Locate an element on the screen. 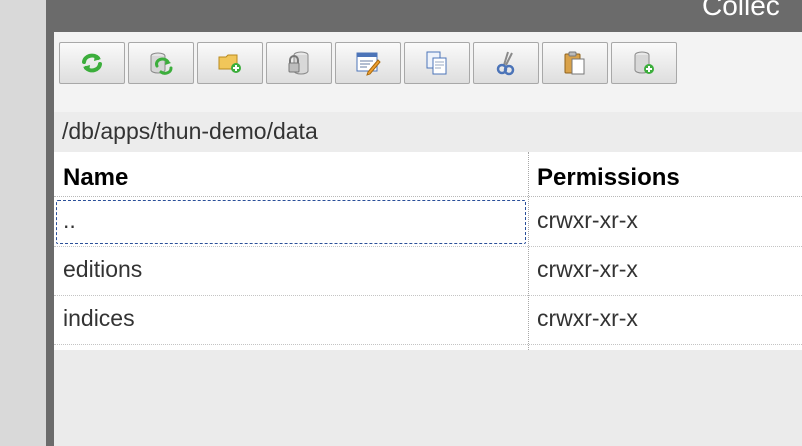 This screenshot has height=446, width=802. lock-db-icon is located at coordinates (298, 63).